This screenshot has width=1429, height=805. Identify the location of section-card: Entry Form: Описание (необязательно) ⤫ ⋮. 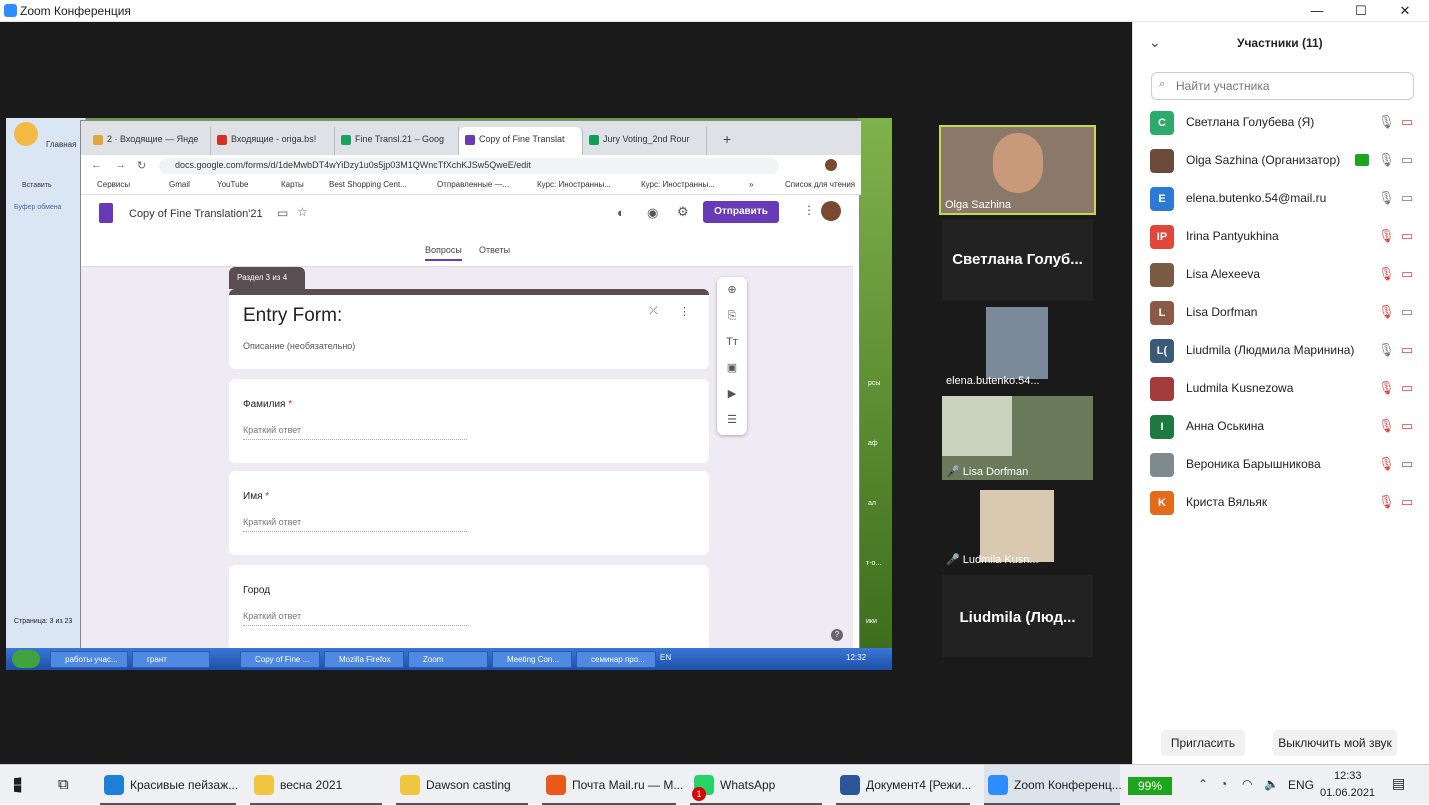
(469, 329).